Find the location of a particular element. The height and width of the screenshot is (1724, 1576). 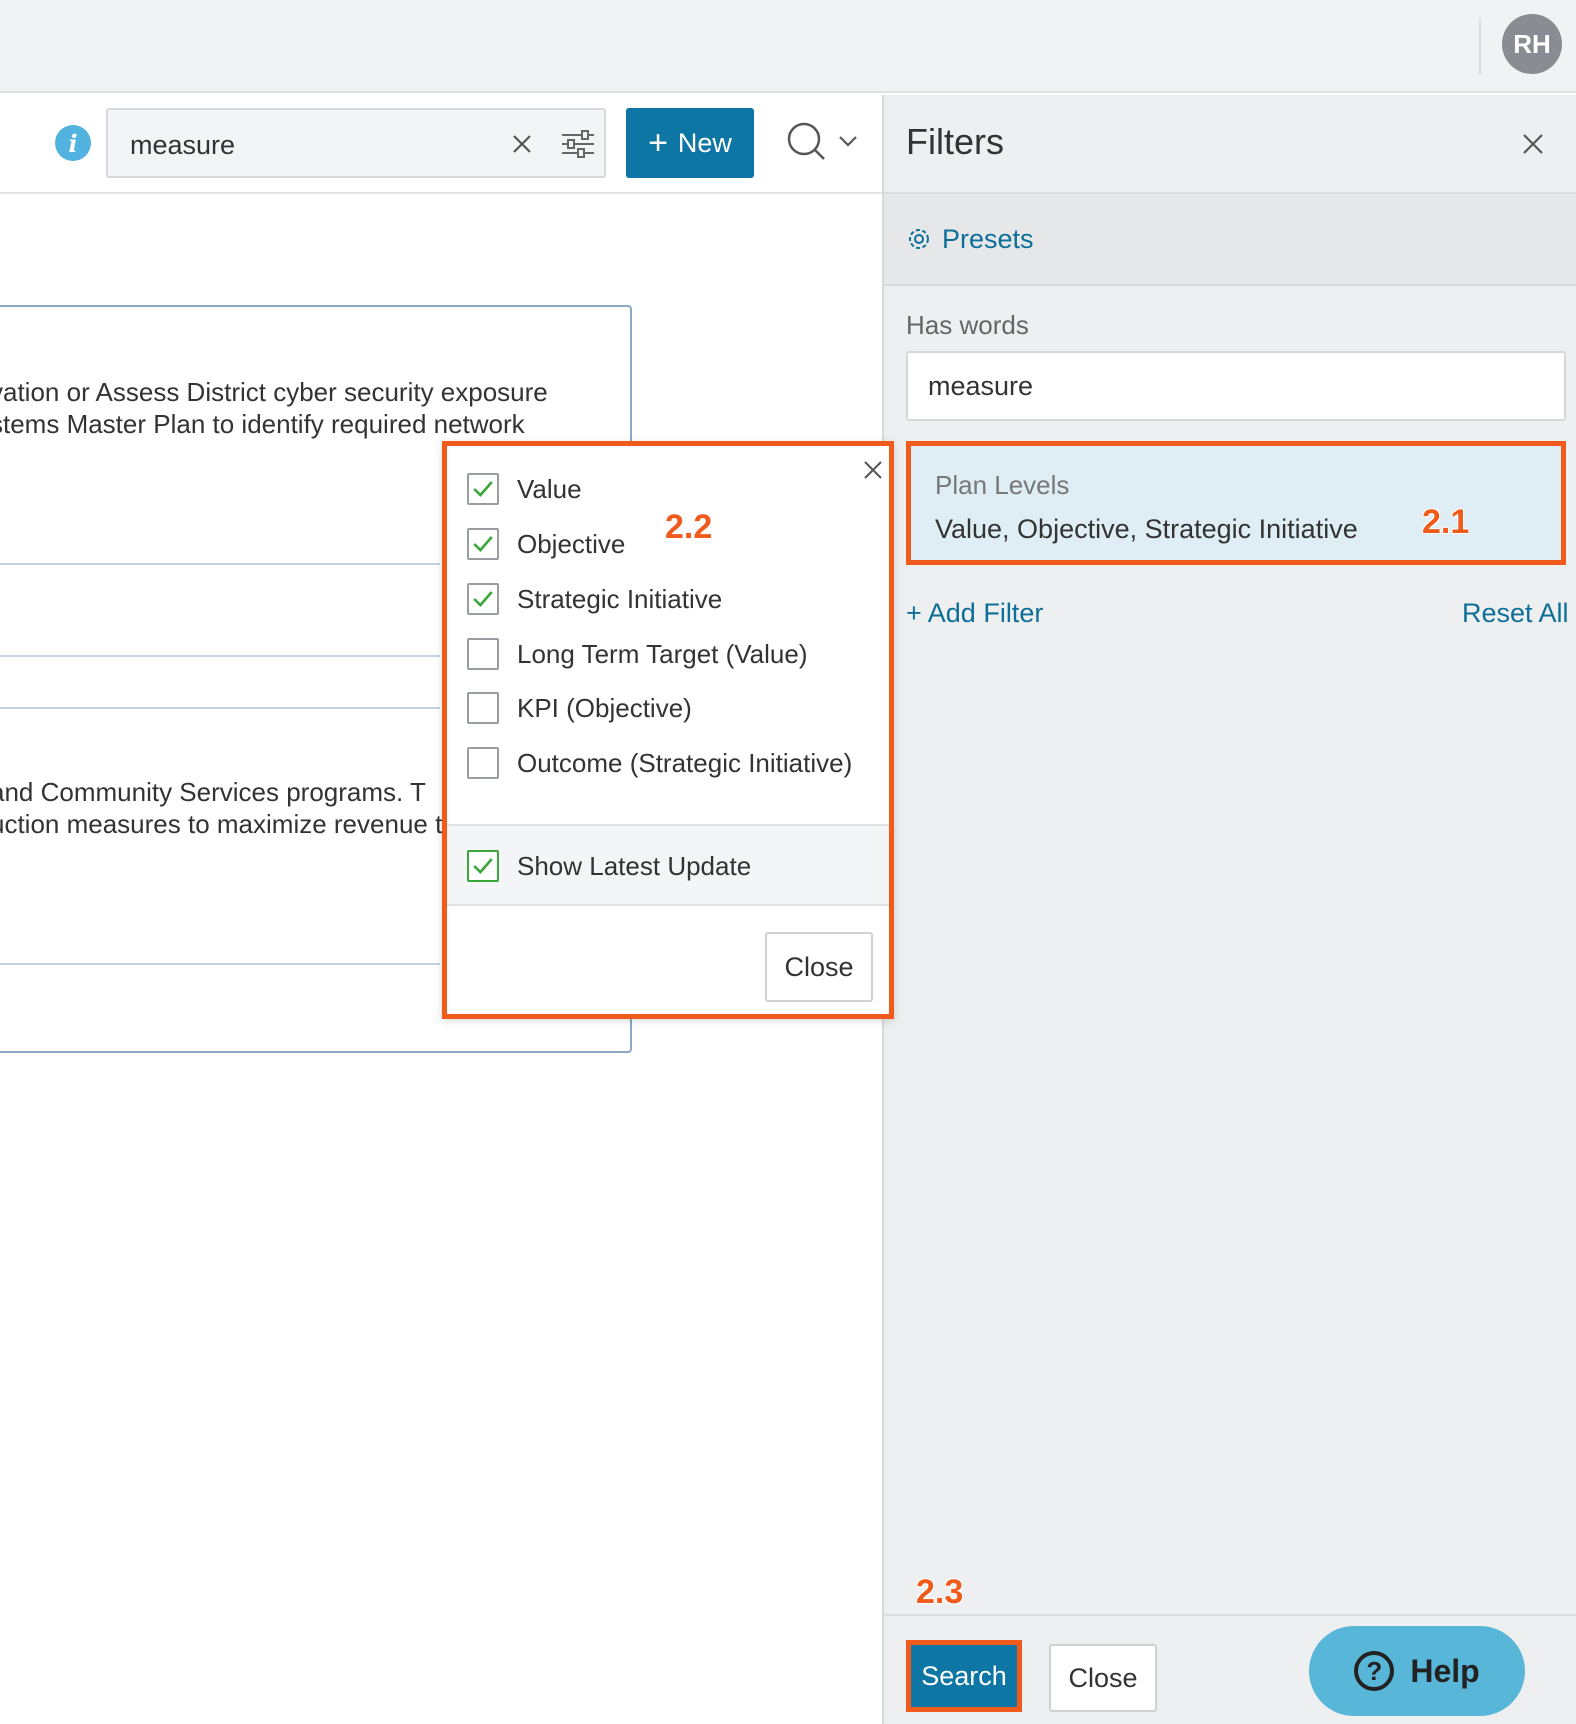

search-input: measure is located at coordinates (182, 145).